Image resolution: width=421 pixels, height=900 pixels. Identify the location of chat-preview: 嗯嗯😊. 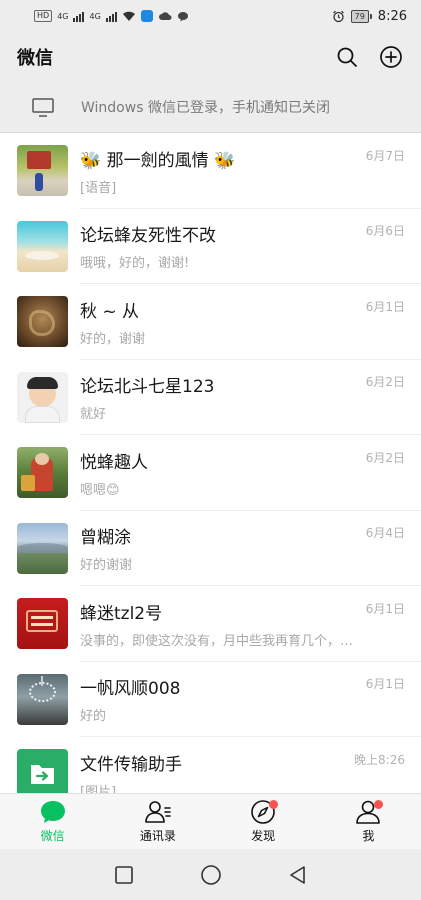
(100, 490).